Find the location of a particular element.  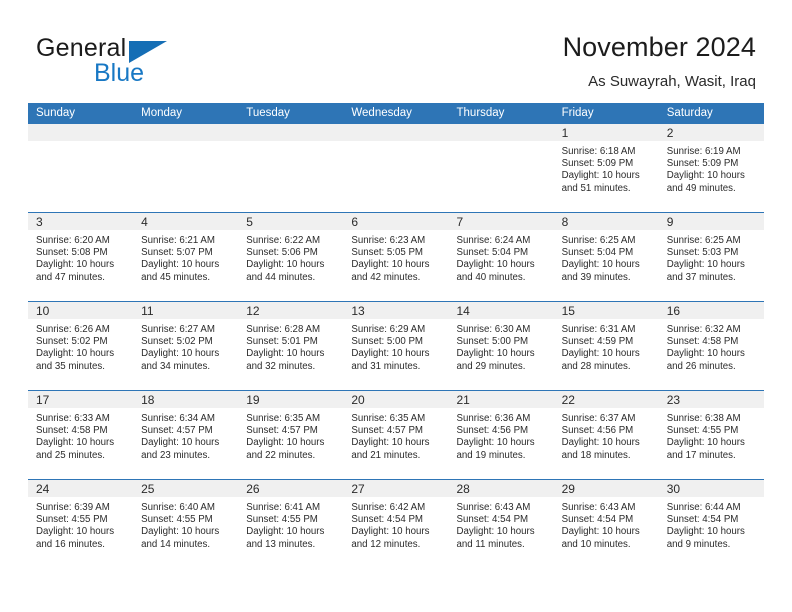

day-number: 13 is located at coordinates (396, 310).